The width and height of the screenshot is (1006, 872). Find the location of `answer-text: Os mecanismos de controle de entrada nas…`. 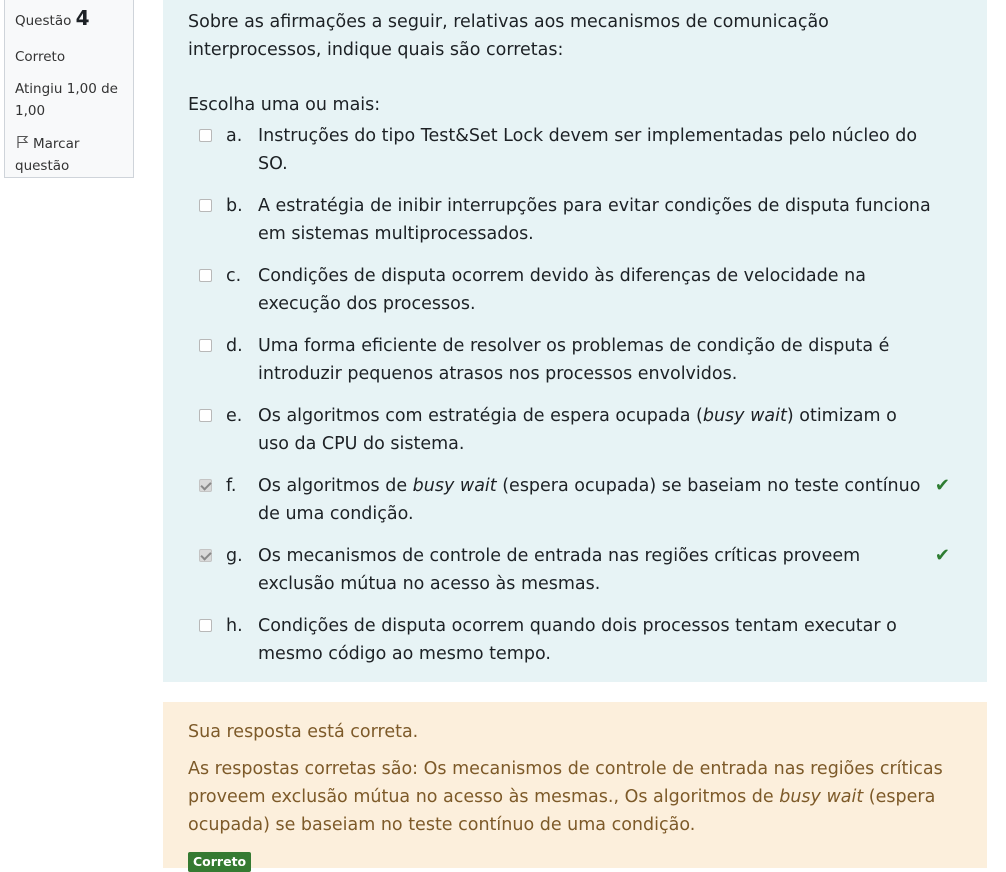

answer-text: Os mecanismos de controle de entrada nas… is located at coordinates (559, 570).